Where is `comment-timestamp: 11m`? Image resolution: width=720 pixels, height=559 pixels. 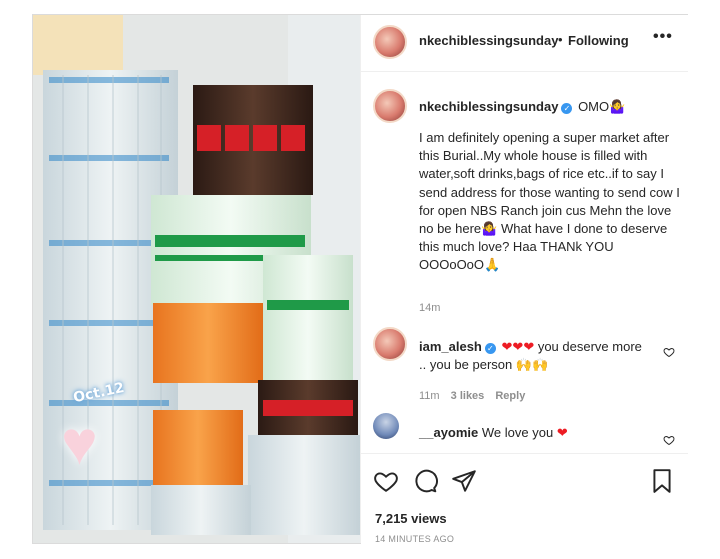 comment-timestamp: 11m is located at coordinates (429, 396).